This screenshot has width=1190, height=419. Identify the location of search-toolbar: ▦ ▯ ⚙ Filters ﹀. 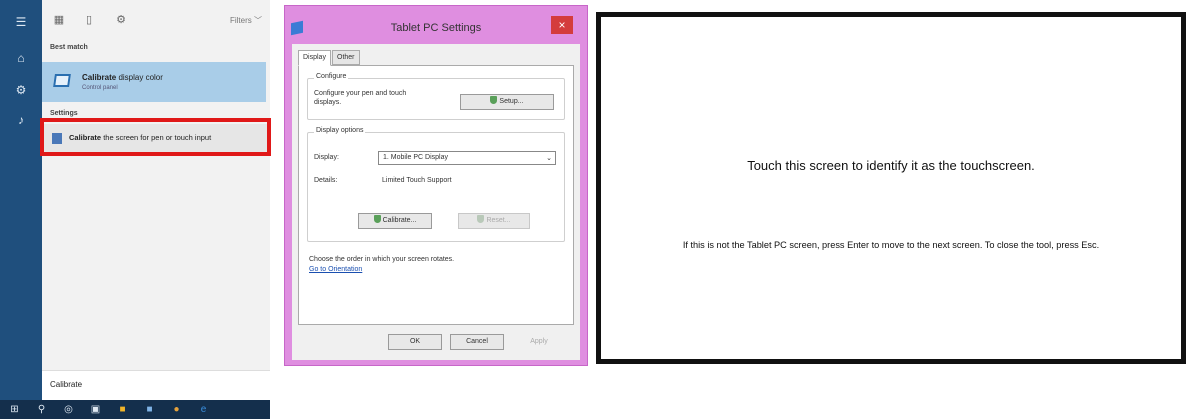
(156, 22).